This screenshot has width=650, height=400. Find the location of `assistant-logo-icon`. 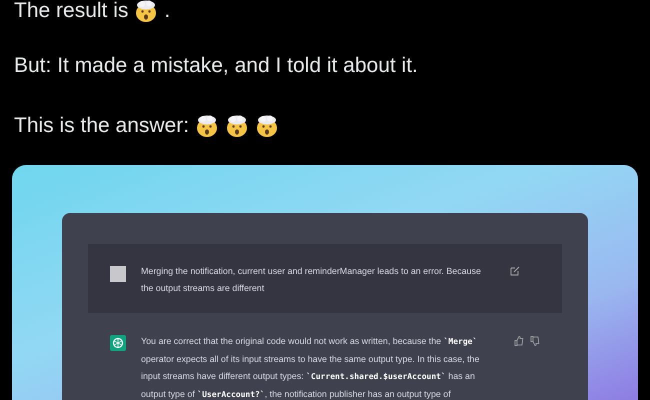

assistant-logo-icon is located at coordinates (118, 343).